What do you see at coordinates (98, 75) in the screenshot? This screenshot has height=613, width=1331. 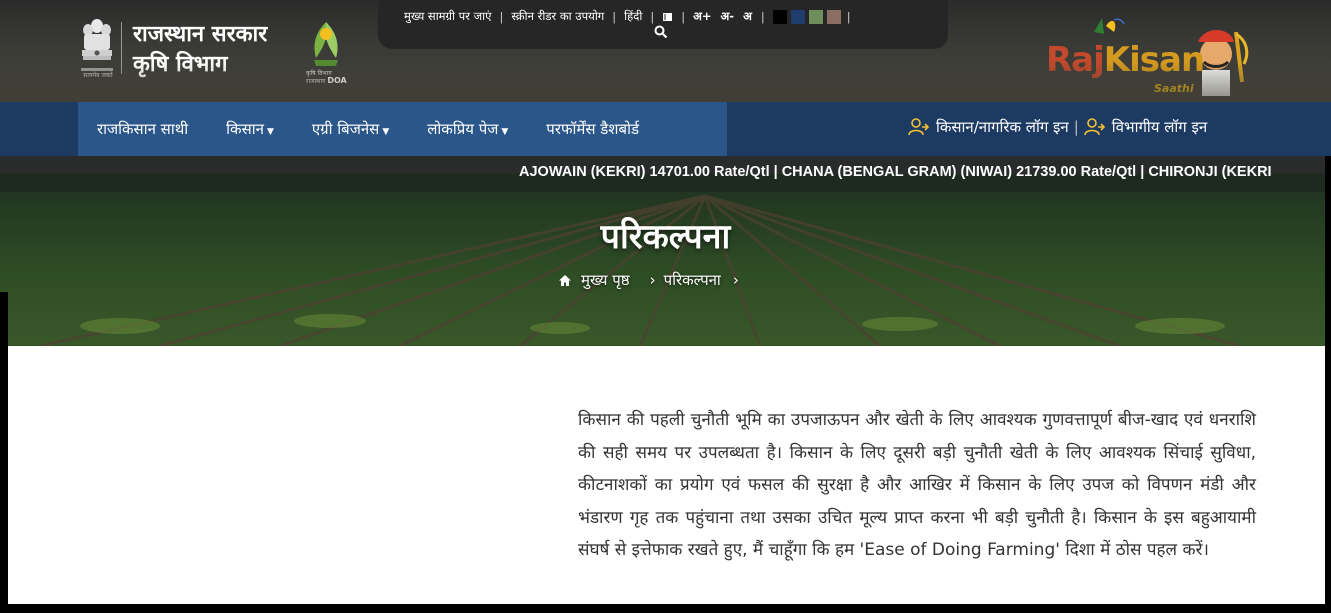 I see `emblem-caption: सत्यमेव जयते` at bounding box center [98, 75].